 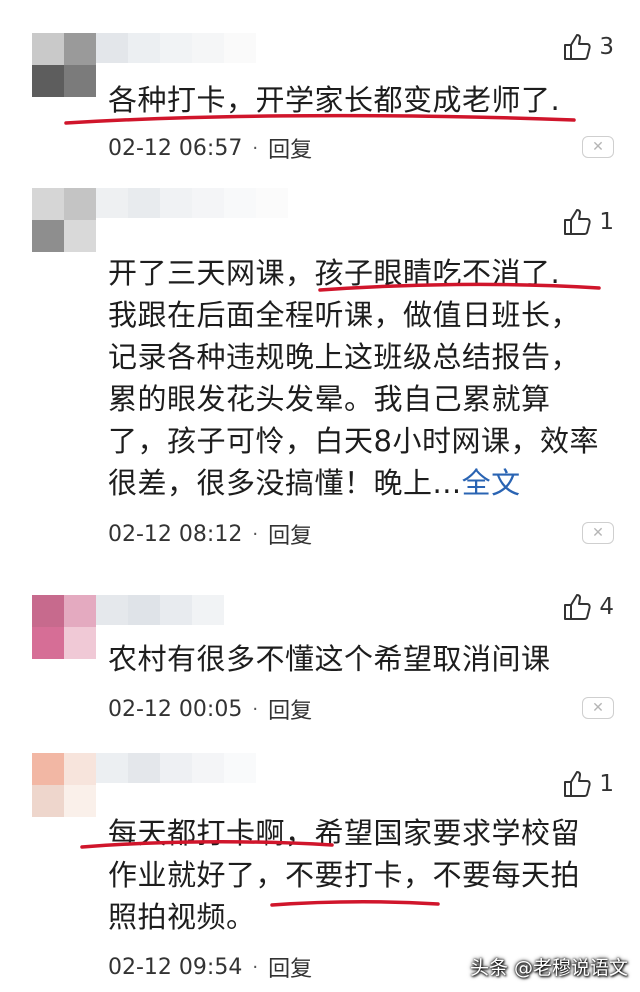 I want to click on comment-meta: 02-12 06:57 · 回复, so click(x=210, y=148).